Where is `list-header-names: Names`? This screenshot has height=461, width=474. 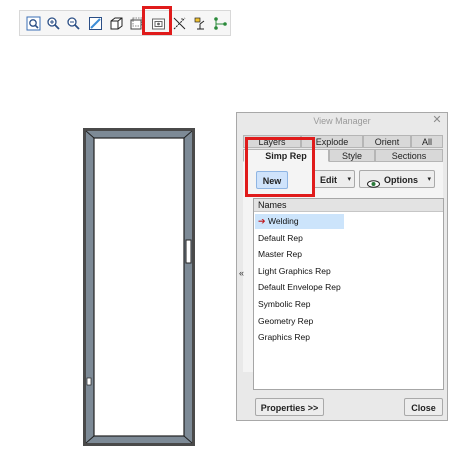 list-header-names: Names is located at coordinates (348, 205).